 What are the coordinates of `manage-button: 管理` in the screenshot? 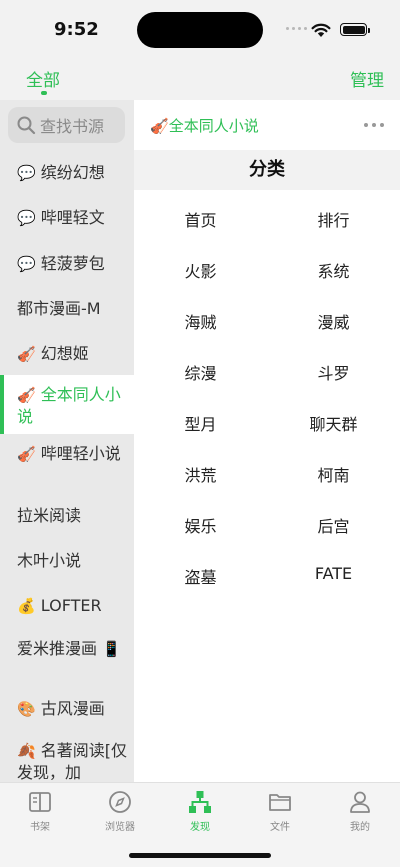 It's located at (367, 78).